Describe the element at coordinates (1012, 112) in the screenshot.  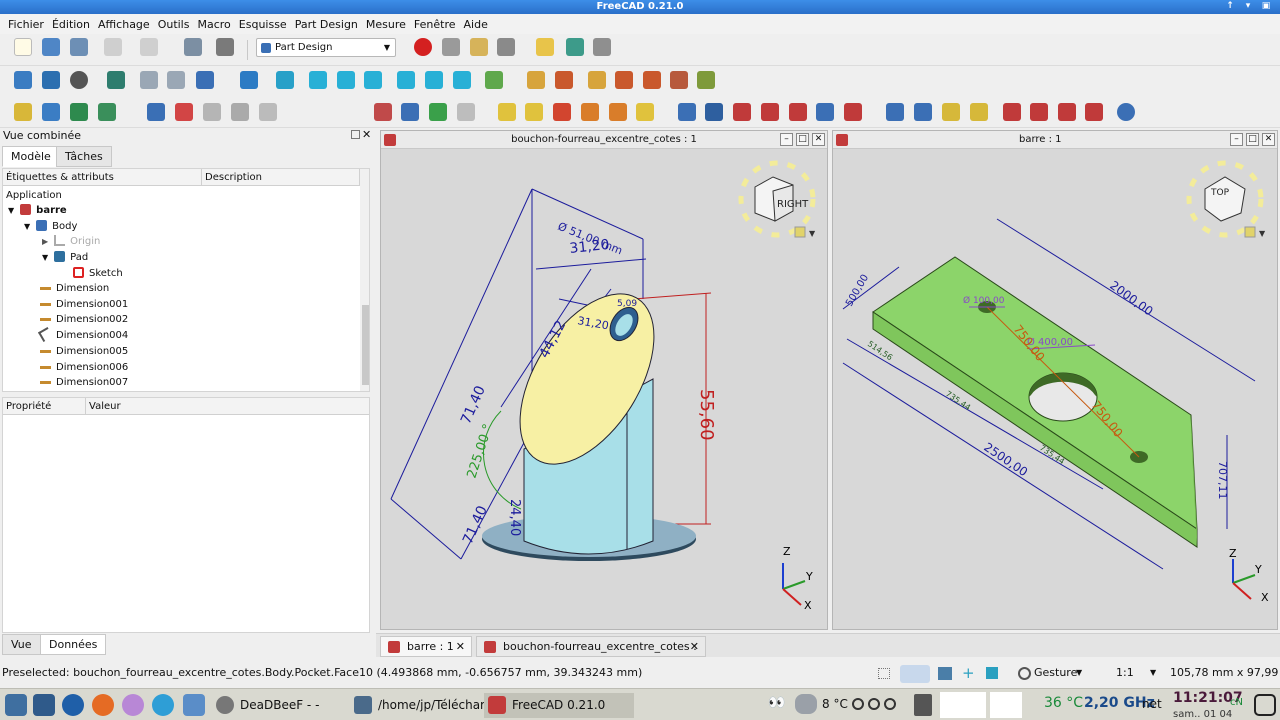
I see `fillet-icon` at that location.